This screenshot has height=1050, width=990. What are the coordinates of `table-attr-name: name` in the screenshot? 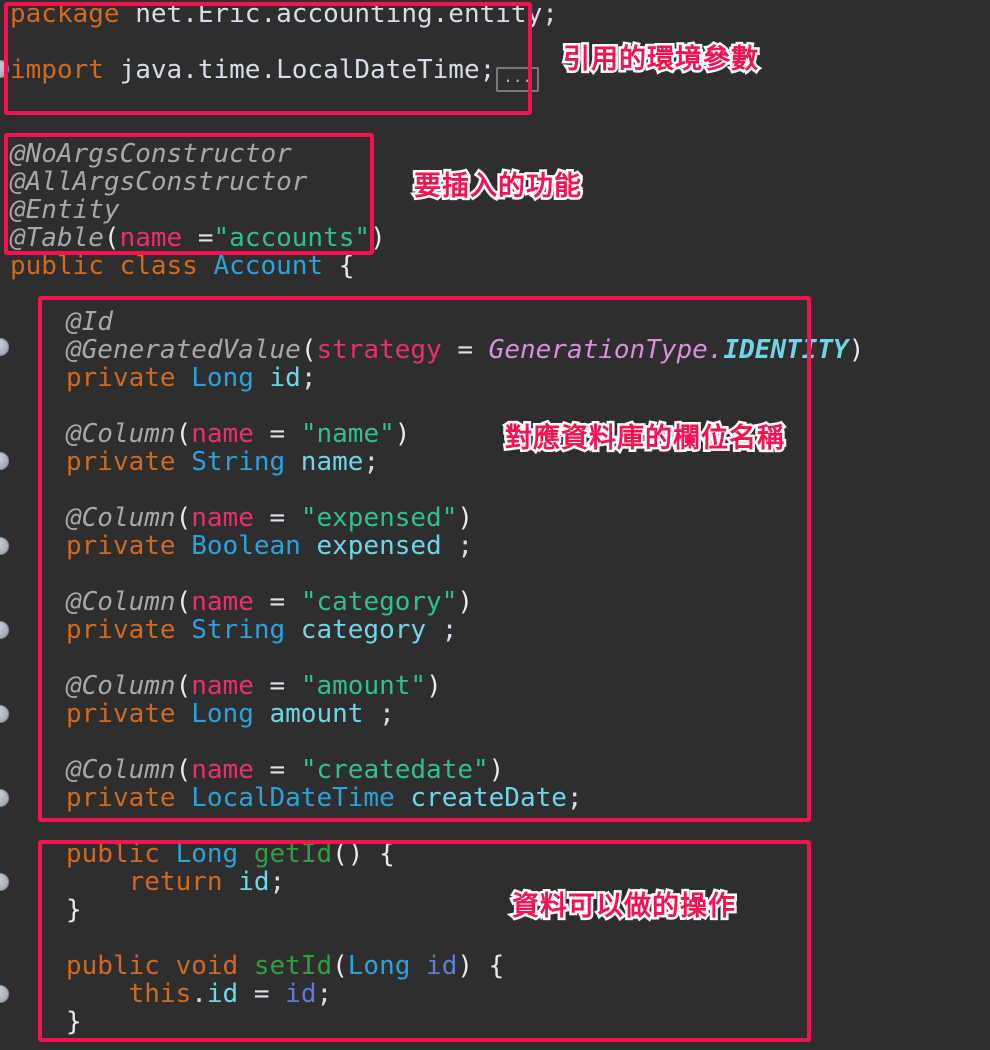 It's located at (158, 238).